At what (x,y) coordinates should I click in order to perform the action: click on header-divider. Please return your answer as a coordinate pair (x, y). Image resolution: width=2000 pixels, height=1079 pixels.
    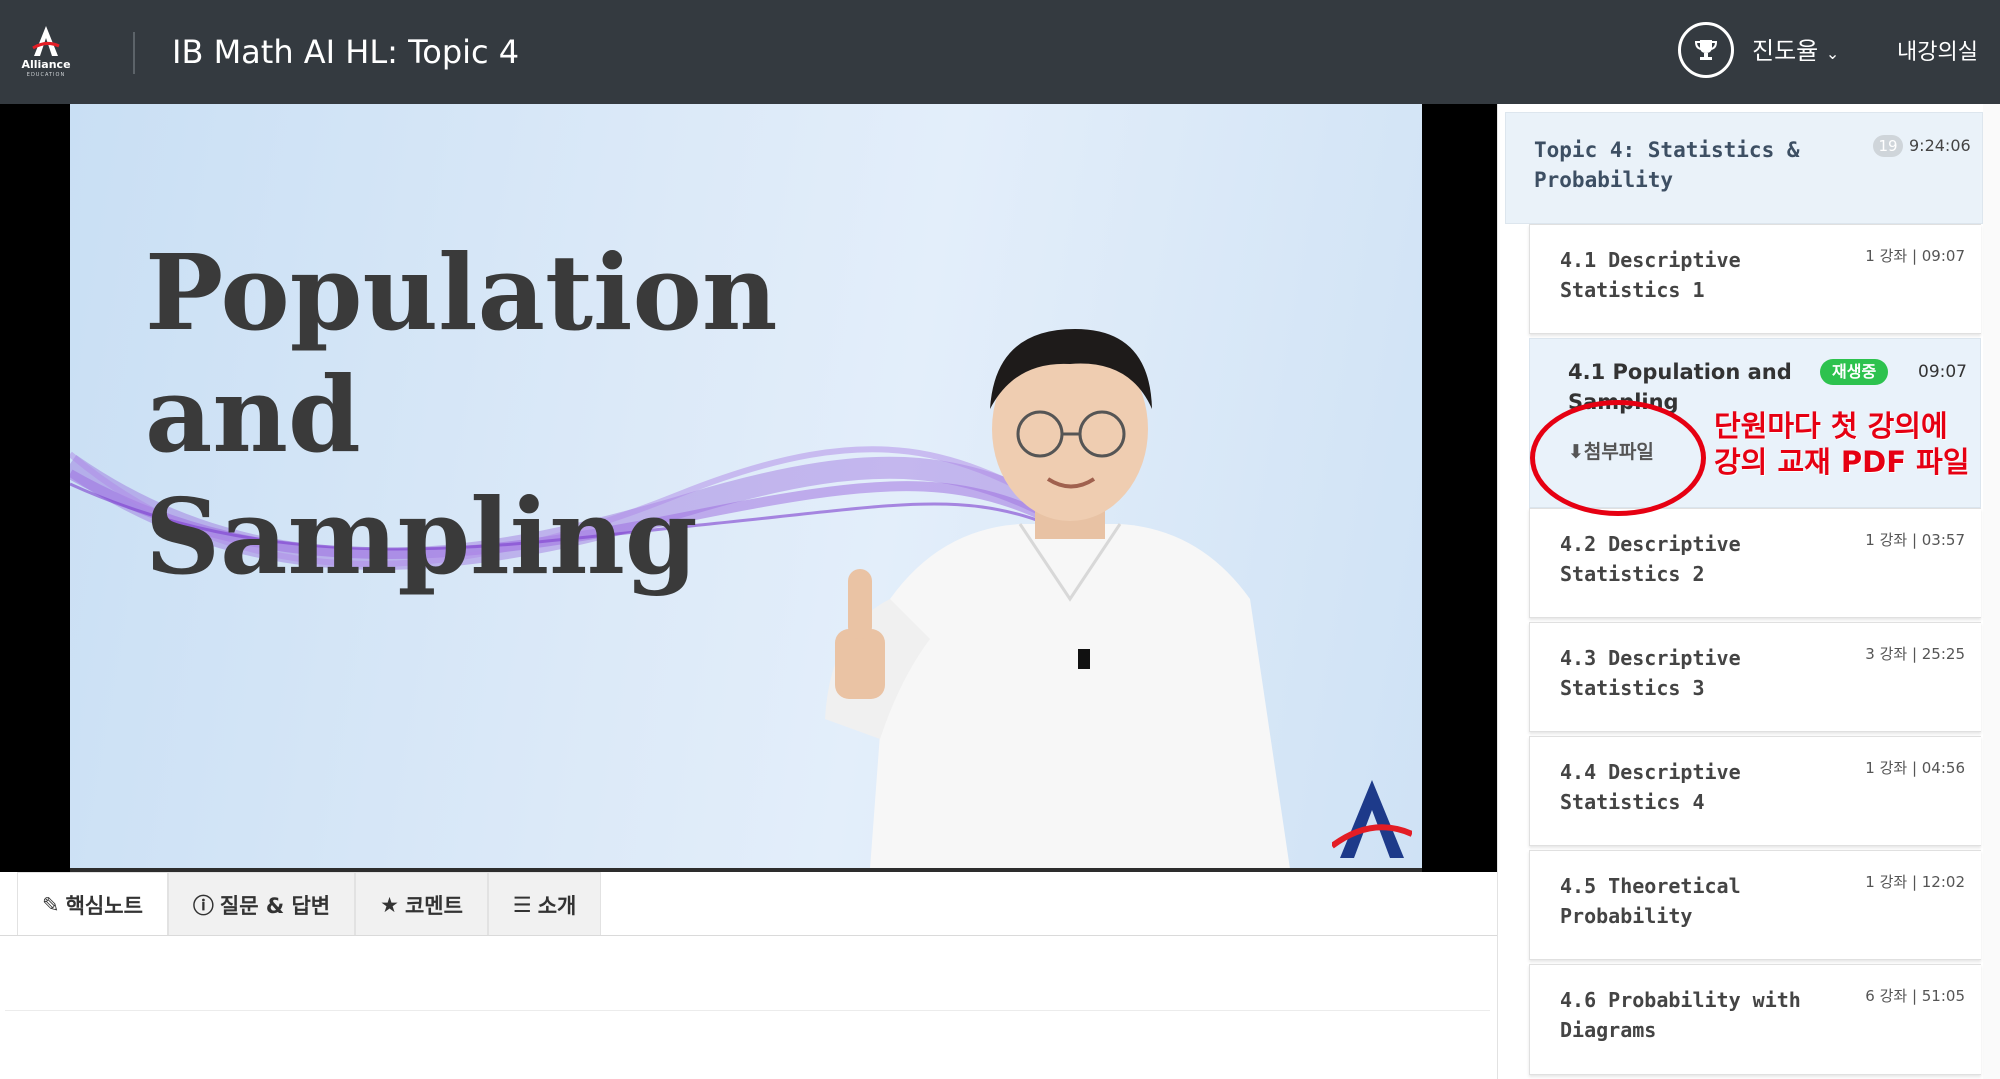
    Looking at the image, I should click on (134, 53).